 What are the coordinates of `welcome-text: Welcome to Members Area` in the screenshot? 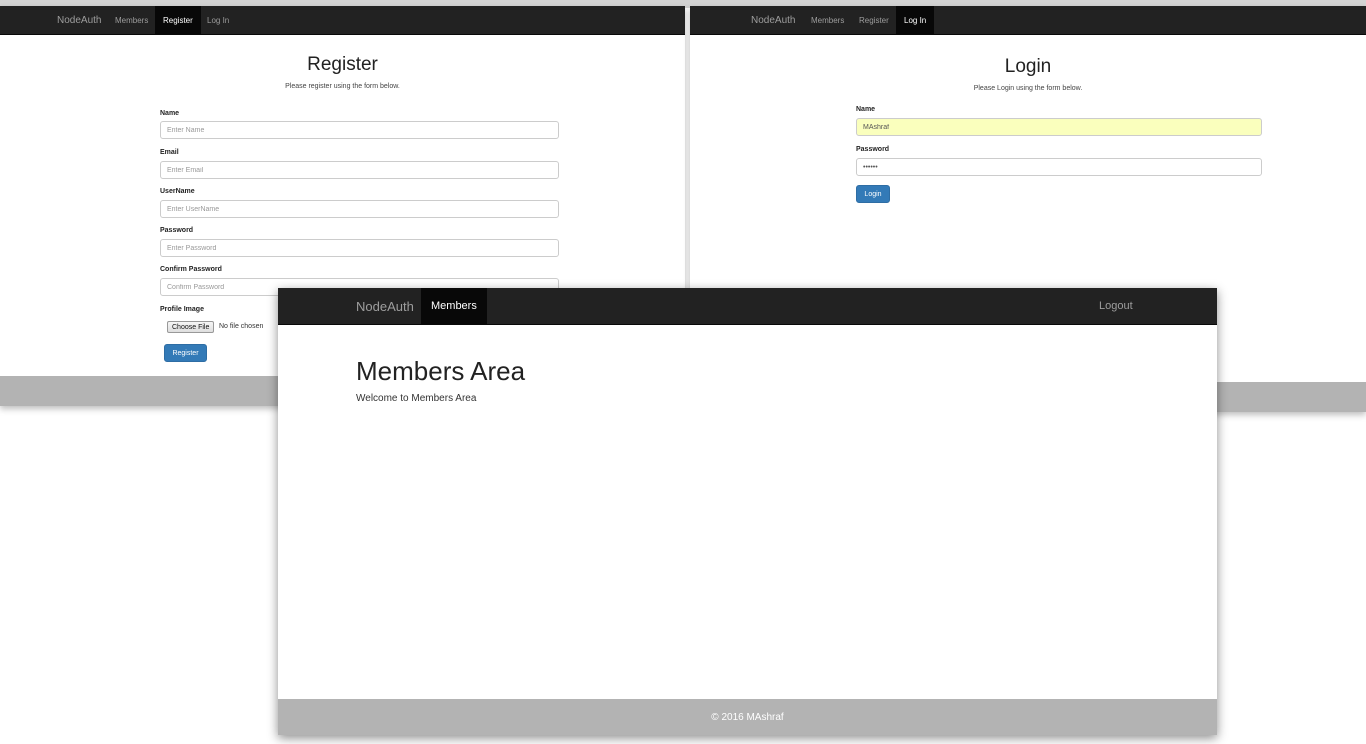 It's located at (416, 398).